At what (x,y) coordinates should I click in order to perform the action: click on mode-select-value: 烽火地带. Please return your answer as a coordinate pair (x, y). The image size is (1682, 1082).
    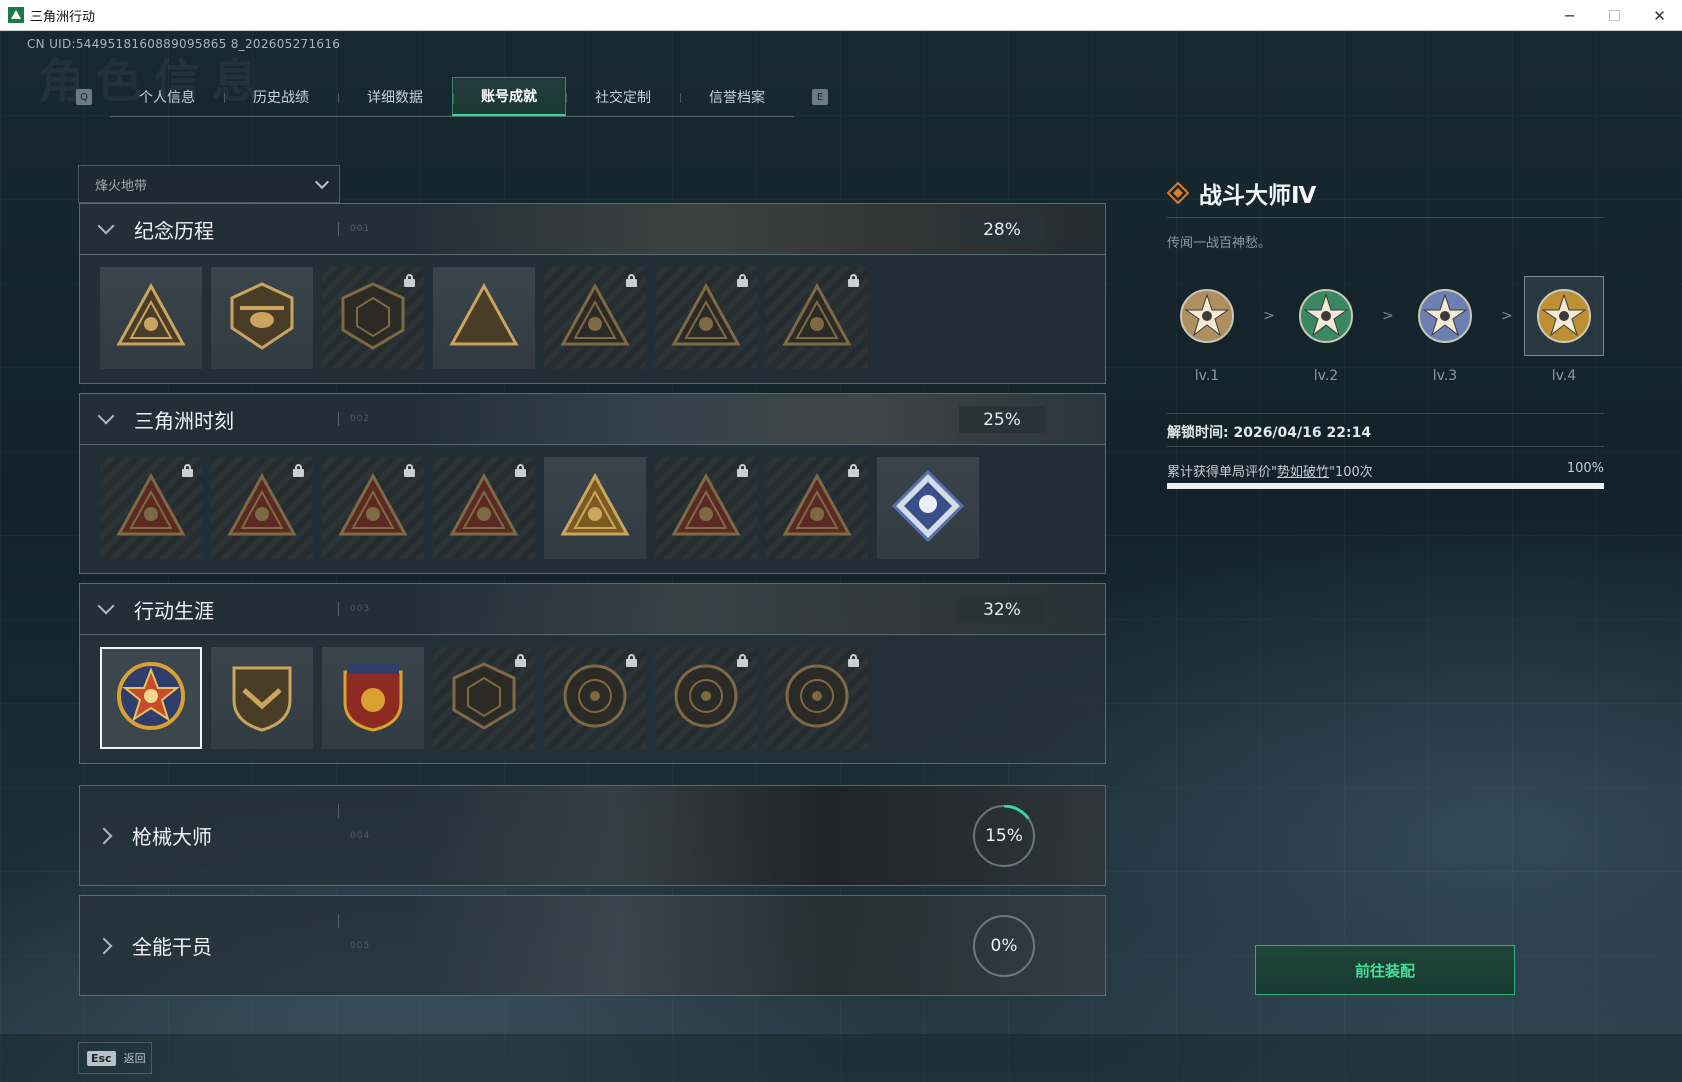
    Looking at the image, I should click on (121, 186).